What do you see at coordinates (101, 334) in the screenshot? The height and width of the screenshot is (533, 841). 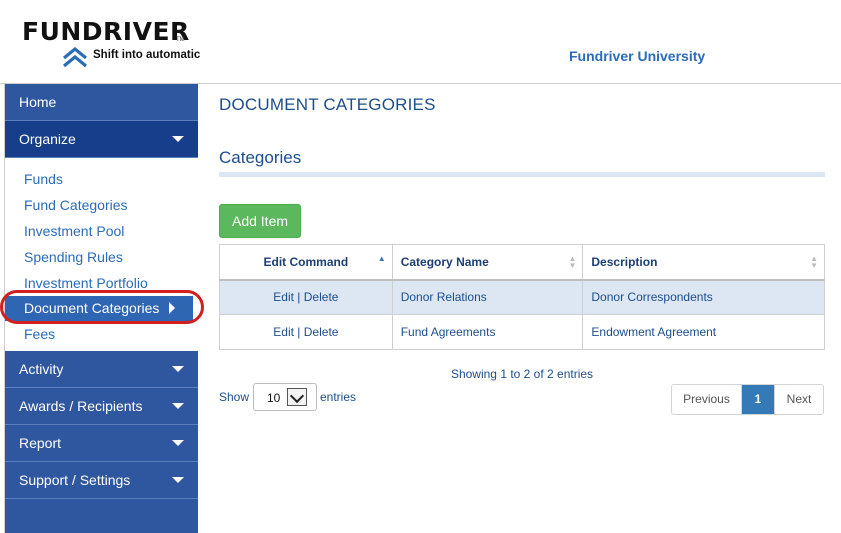 I see `sidebar-item-fees: Fees` at bounding box center [101, 334].